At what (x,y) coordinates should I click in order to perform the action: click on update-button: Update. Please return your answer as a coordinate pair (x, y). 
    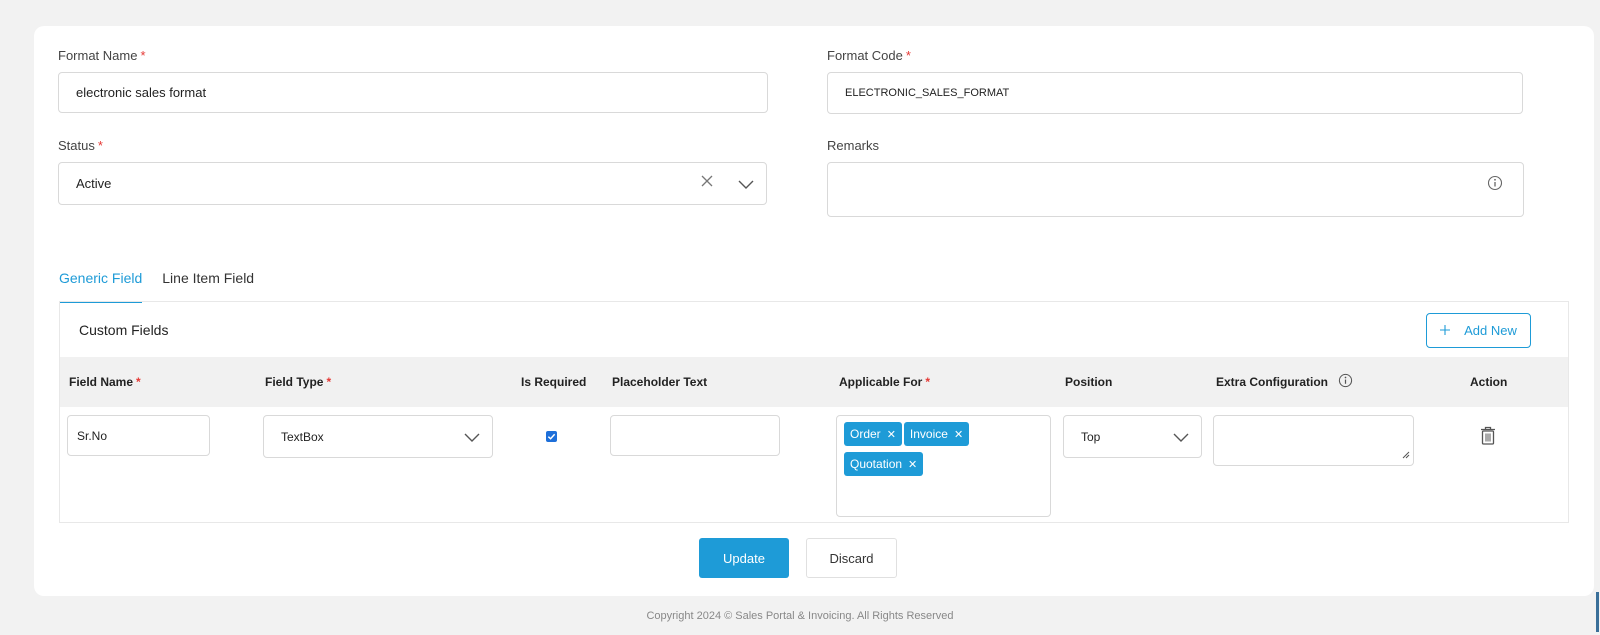
    Looking at the image, I should click on (744, 558).